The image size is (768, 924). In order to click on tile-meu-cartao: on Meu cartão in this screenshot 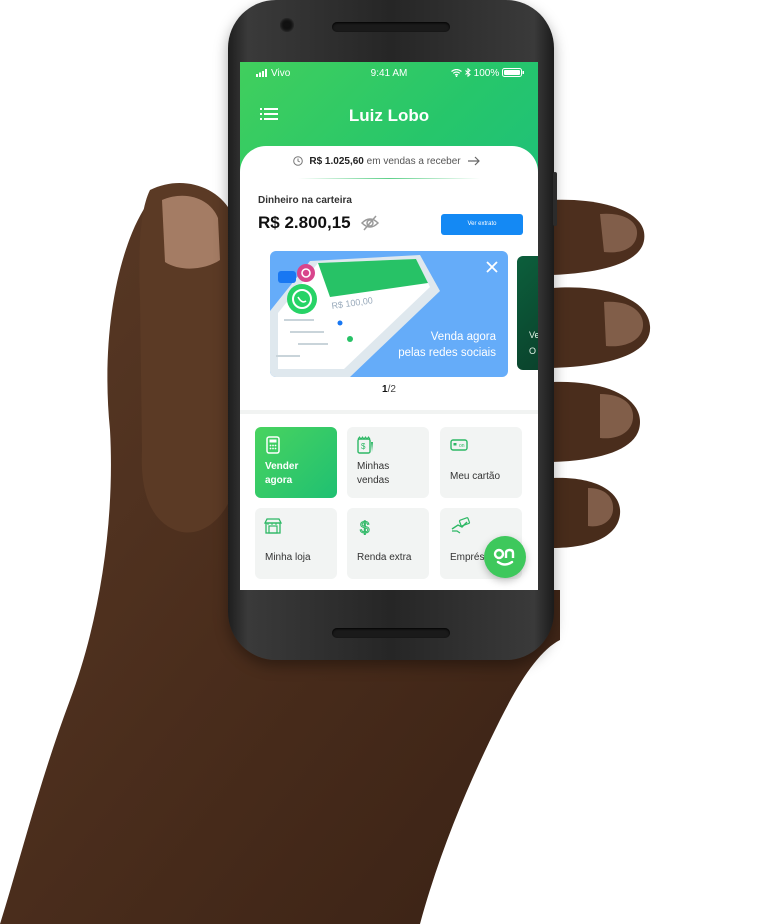, I will do `click(481, 462)`.